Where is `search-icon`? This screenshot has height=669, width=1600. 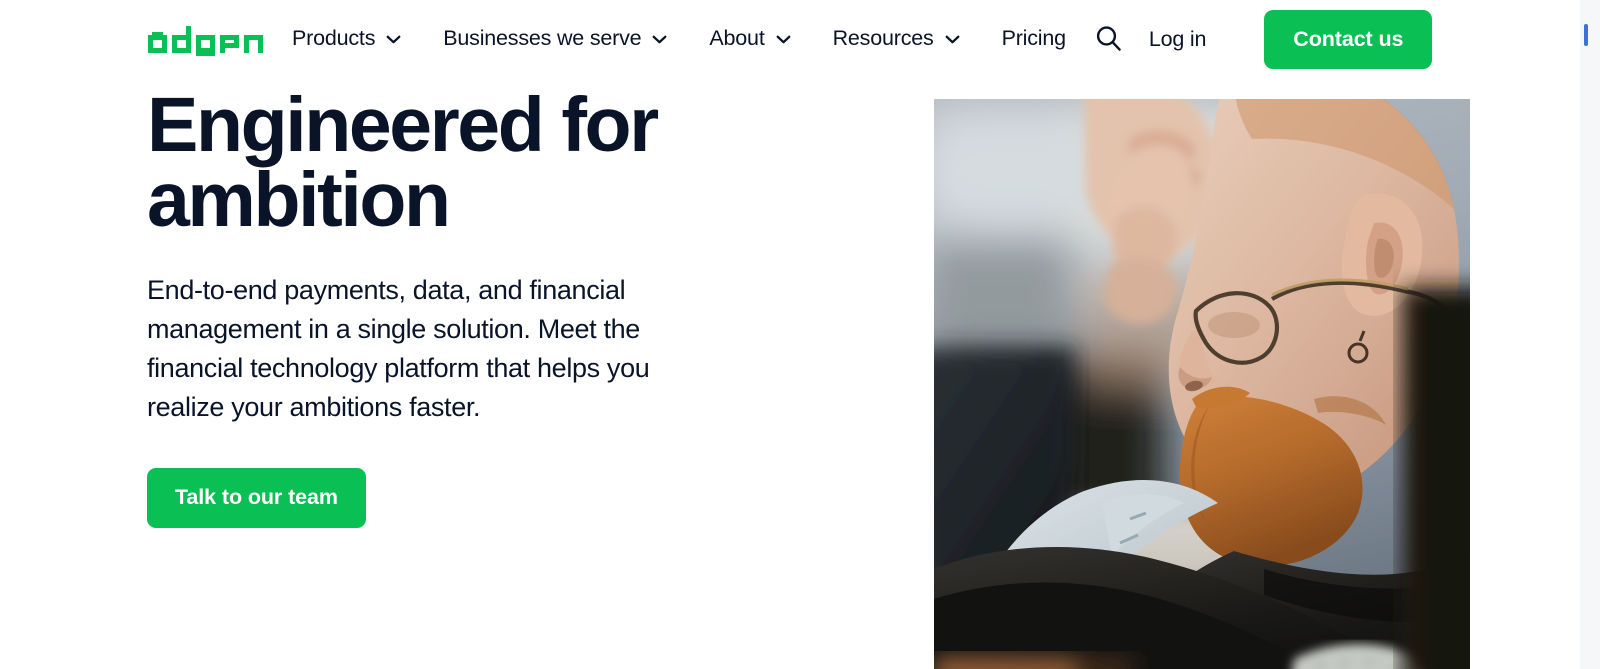 search-icon is located at coordinates (1108, 38).